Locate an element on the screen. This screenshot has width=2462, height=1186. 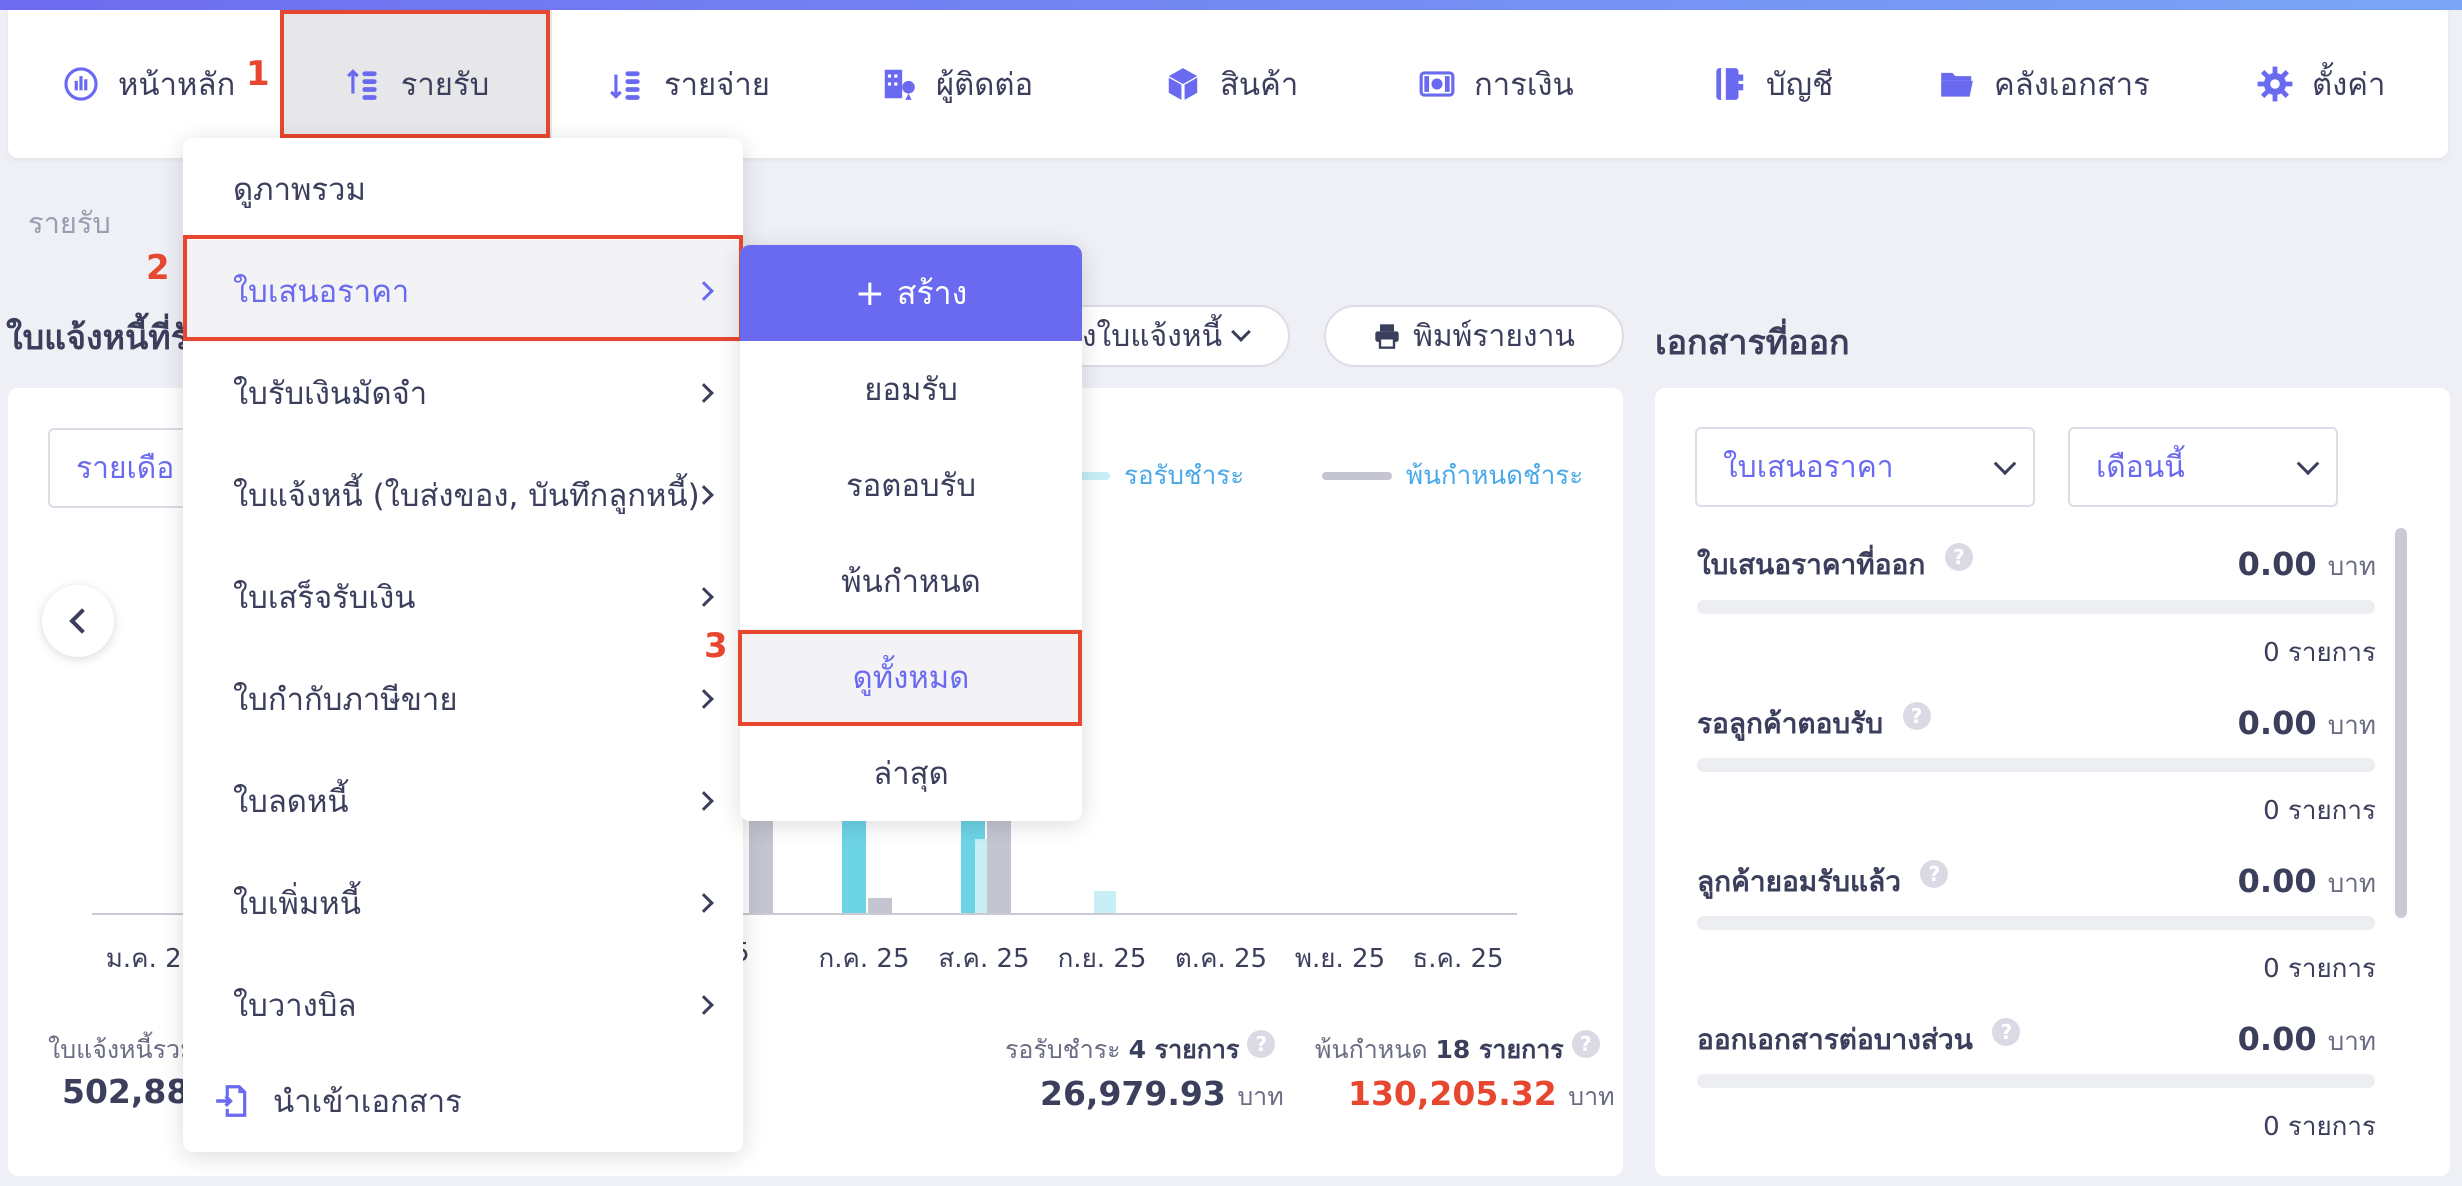
chart-bar is located at coordinates (880, 905).